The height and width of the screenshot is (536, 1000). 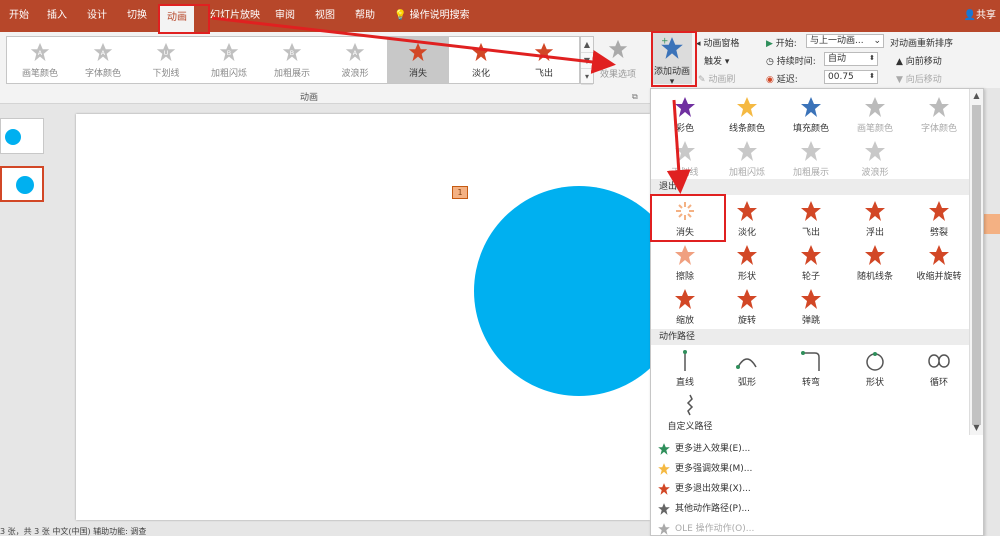 I want to click on move-earlier-button: ▲ 向前移动, so click(x=919, y=60).